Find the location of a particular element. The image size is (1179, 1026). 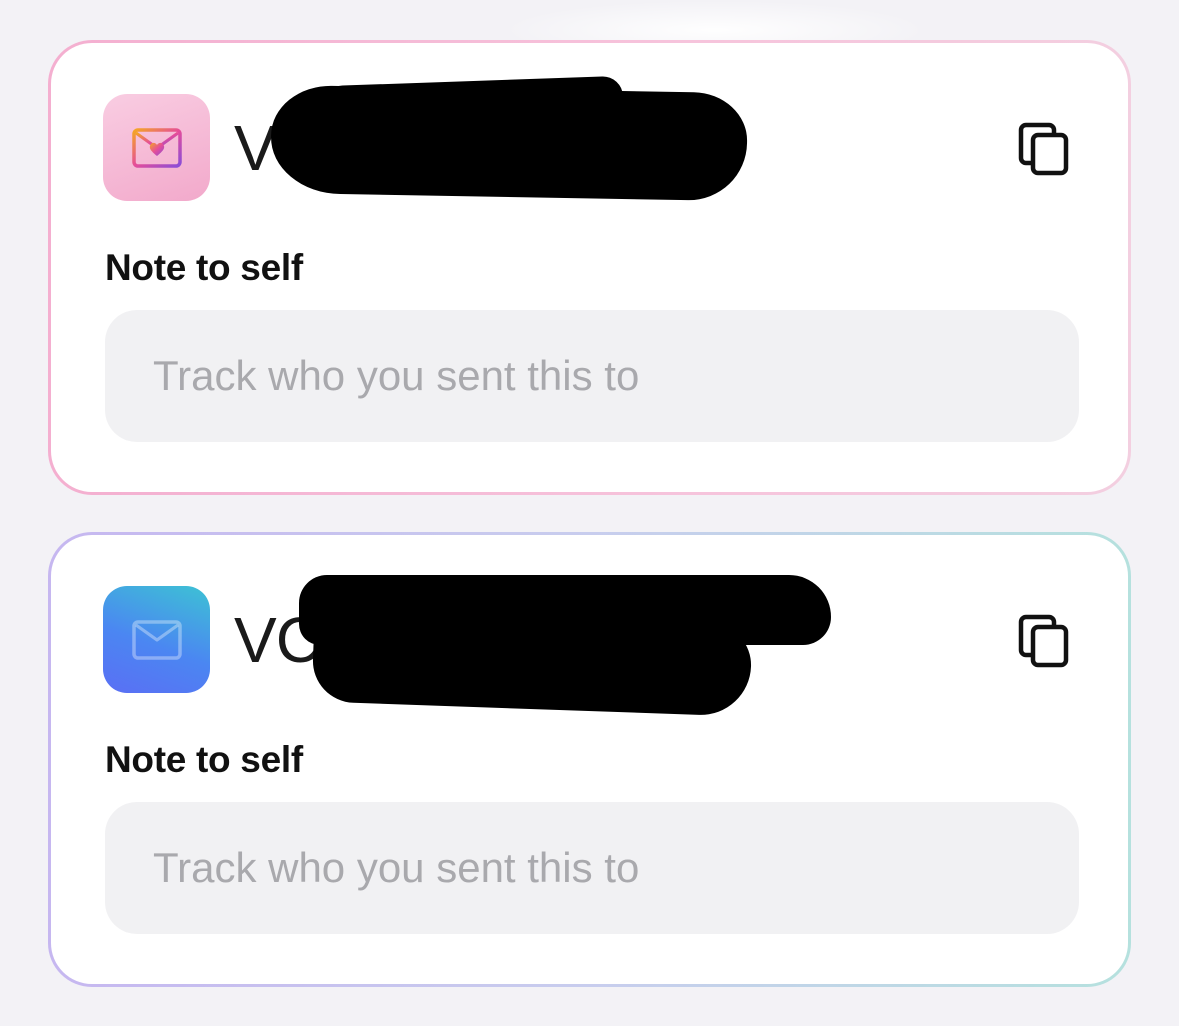

email-address: V is located at coordinates (255, 148).